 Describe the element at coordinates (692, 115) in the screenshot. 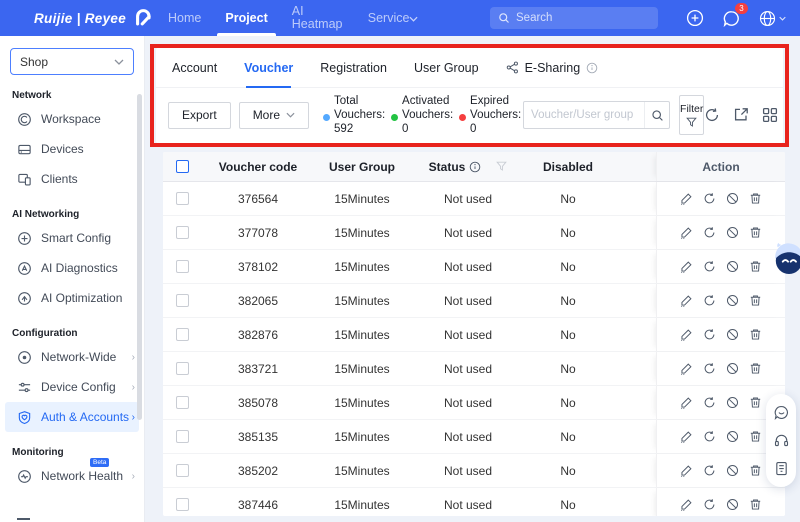

I see `filter-button: Filter` at that location.